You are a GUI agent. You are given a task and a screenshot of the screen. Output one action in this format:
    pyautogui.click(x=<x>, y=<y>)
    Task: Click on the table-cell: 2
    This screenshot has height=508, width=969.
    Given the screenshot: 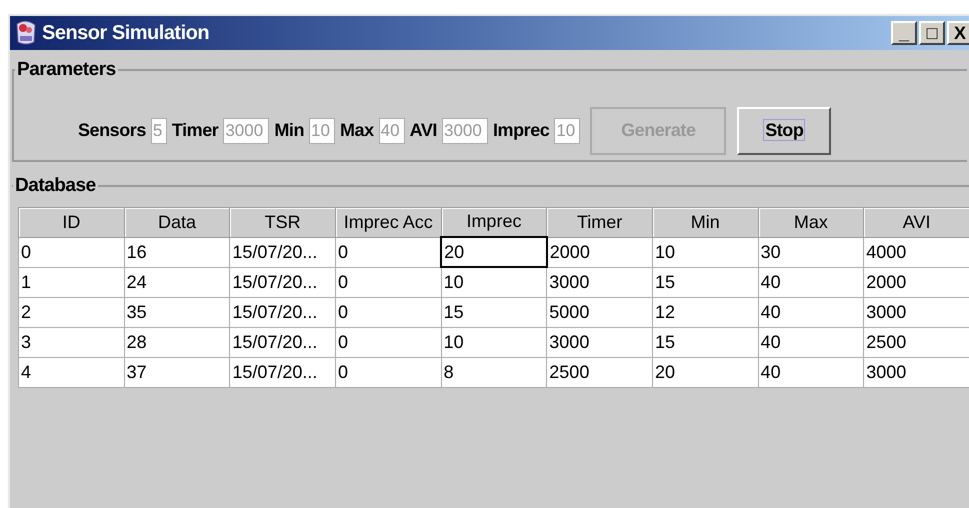 What is the action you would take?
    pyautogui.click(x=71, y=312)
    